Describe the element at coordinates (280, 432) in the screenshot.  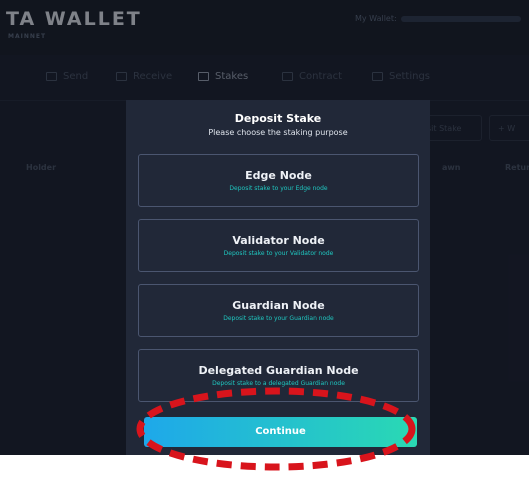
I see `continue-button: Continue` at that location.